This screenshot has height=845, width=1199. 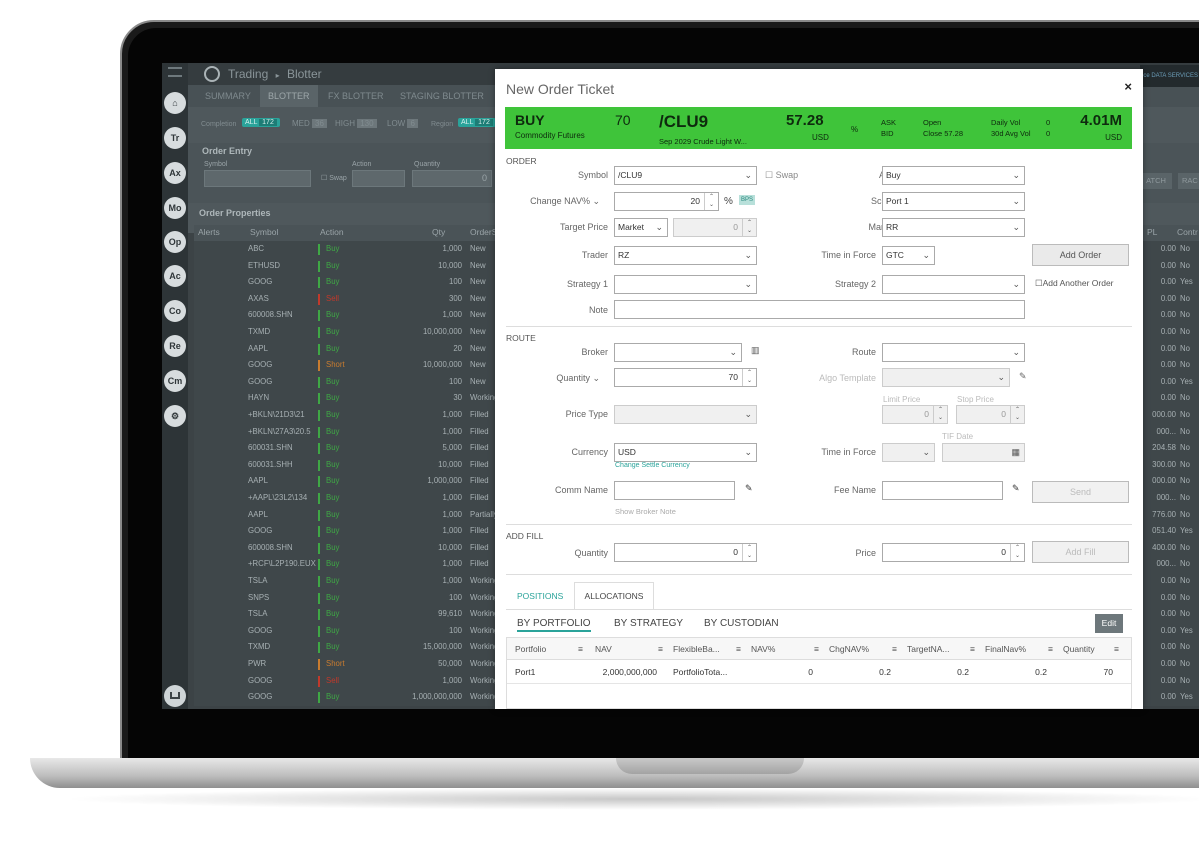 What do you see at coordinates (557, 201) in the screenshot?
I see `change-nav-label: Change NAV% ⌄` at bounding box center [557, 201].